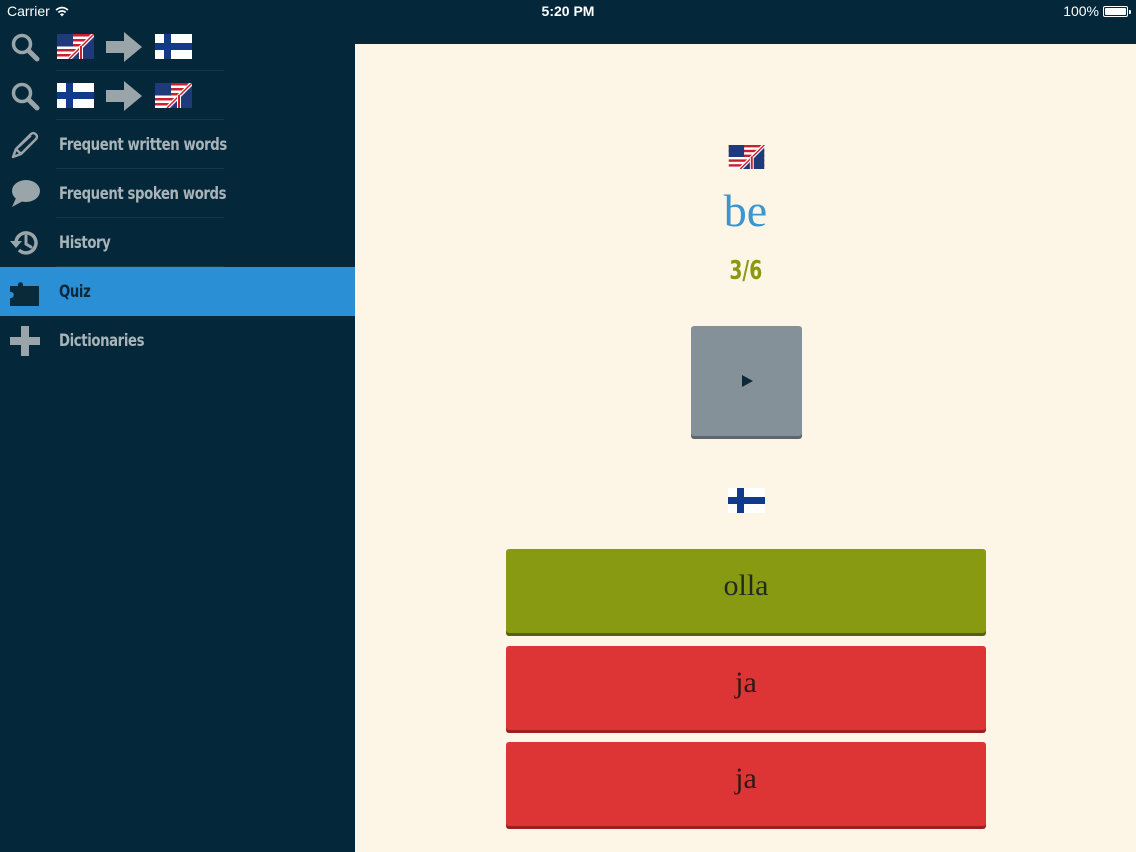  I want to click on sidebar-item-frequent-written: Frequent written words, so click(177, 144).